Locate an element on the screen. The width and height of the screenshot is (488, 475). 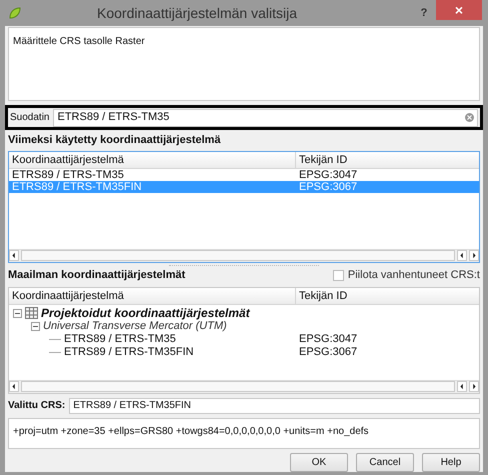
tree-category: Projektoidut koordinaattijärjestelmät is located at coordinates (145, 313).